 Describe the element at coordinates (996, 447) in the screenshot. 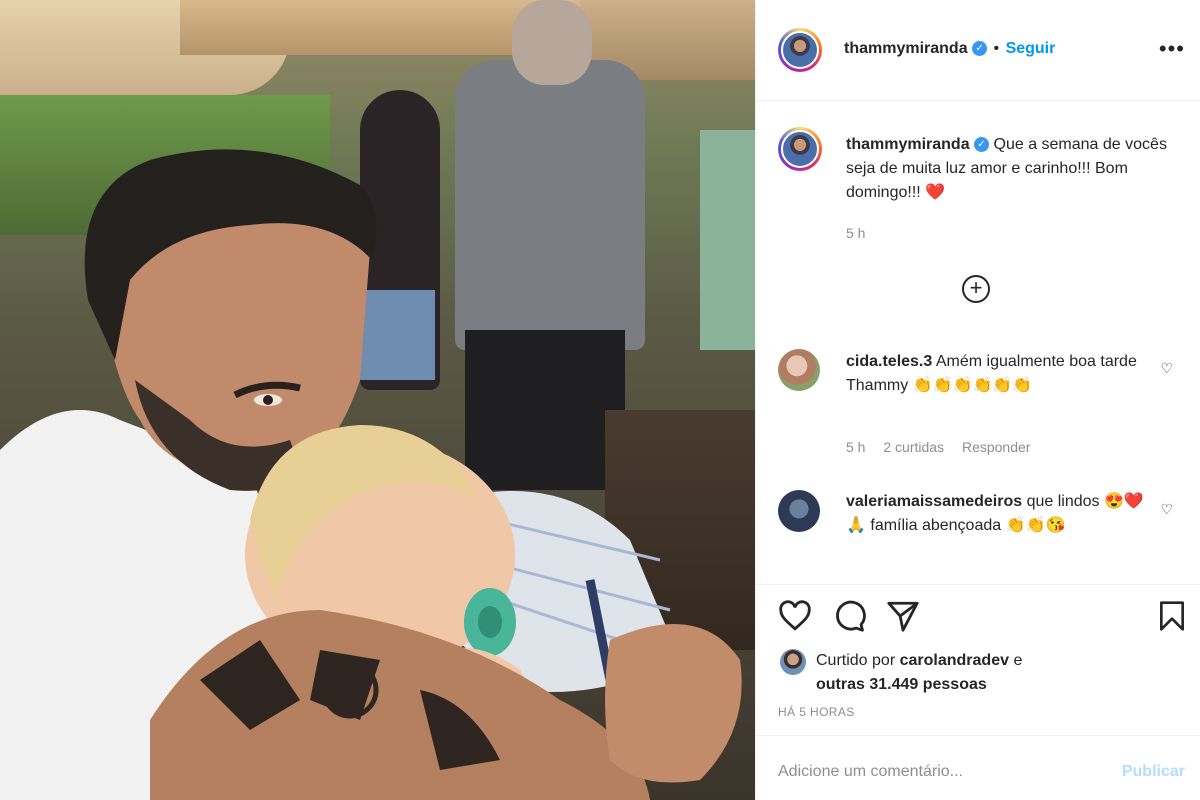

I see `reply-button: Responder` at that location.